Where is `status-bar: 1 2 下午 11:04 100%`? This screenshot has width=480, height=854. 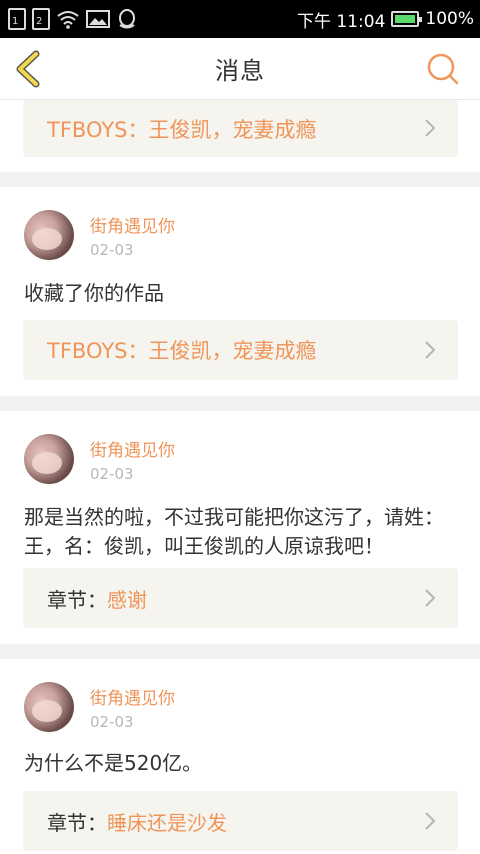
status-bar: 1 2 下午 11:04 100% is located at coordinates (240, 19).